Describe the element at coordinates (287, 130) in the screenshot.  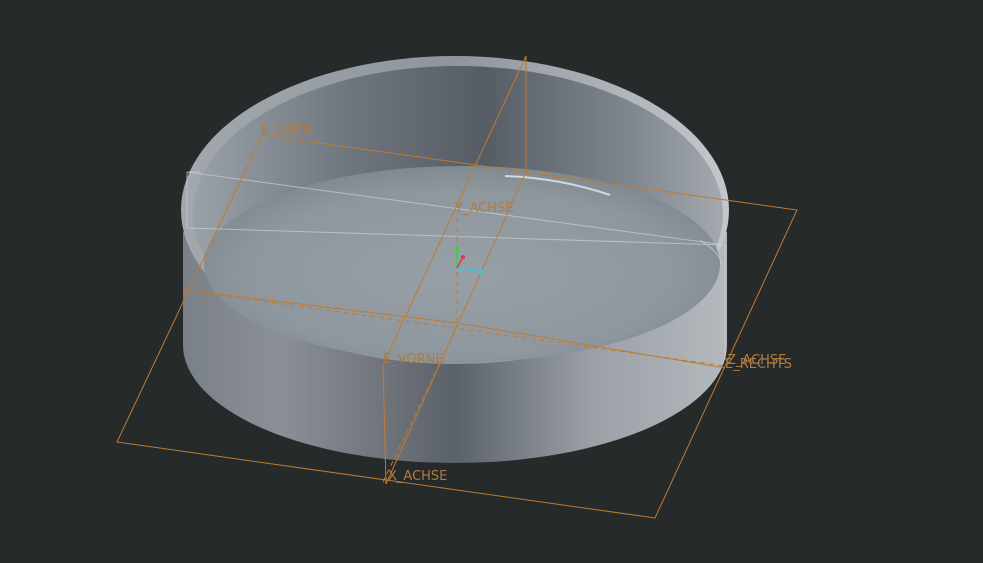
I see `label-e-oben: E_OBEN` at that location.